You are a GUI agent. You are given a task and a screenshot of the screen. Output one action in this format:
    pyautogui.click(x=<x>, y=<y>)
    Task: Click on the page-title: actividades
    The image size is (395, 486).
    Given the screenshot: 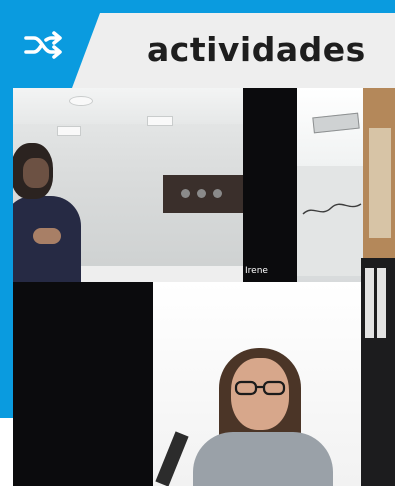 What is the action you would take?
    pyautogui.click(x=256, y=49)
    